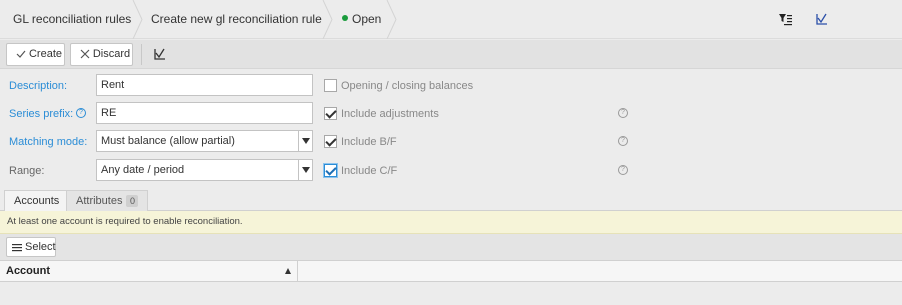 The width and height of the screenshot is (902, 305). I want to click on matching-mode-select: Must balance (allow partial), so click(204, 141).